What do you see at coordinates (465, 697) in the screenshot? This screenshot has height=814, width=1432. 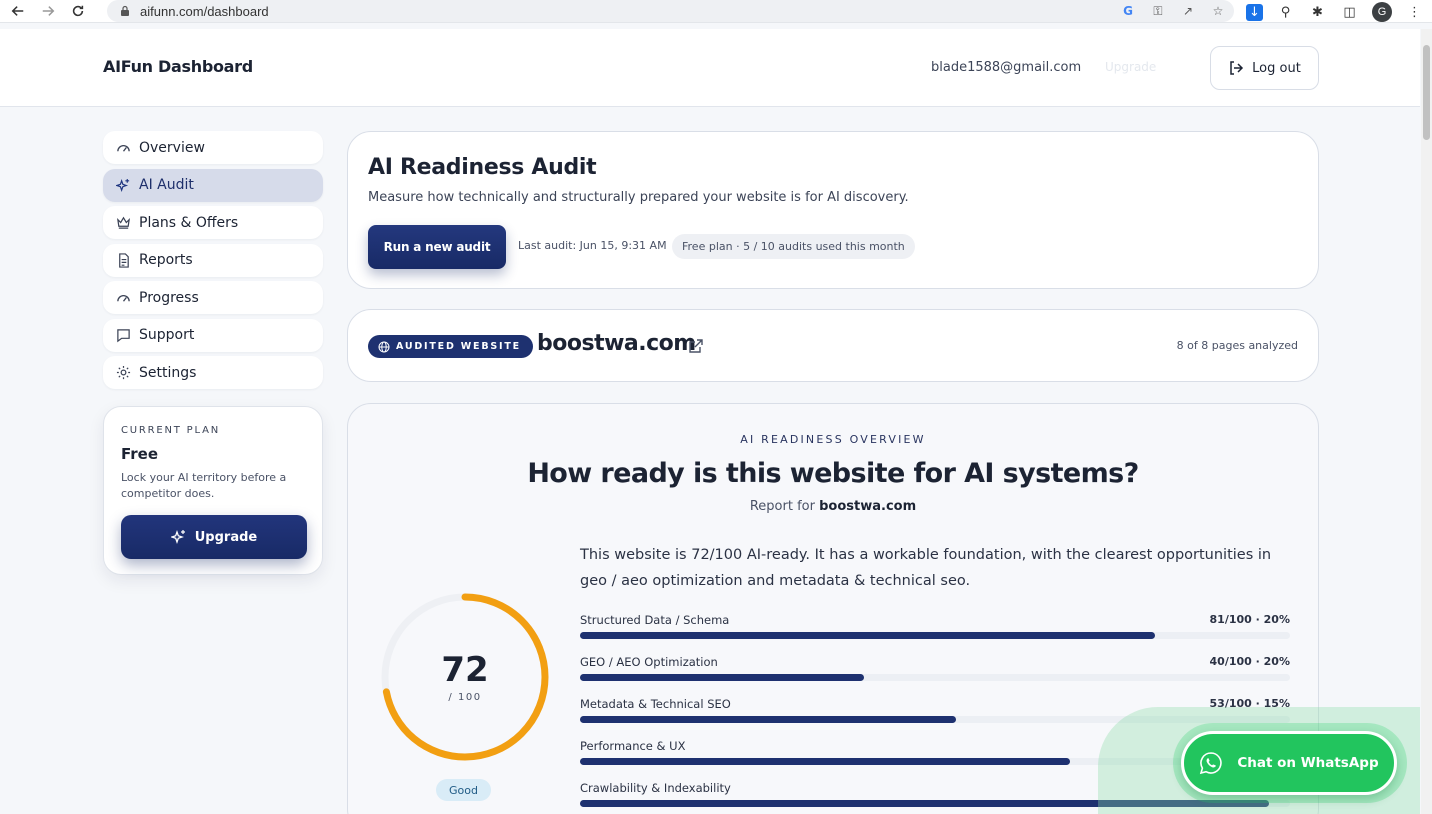 I see `score-max: / 100` at bounding box center [465, 697].